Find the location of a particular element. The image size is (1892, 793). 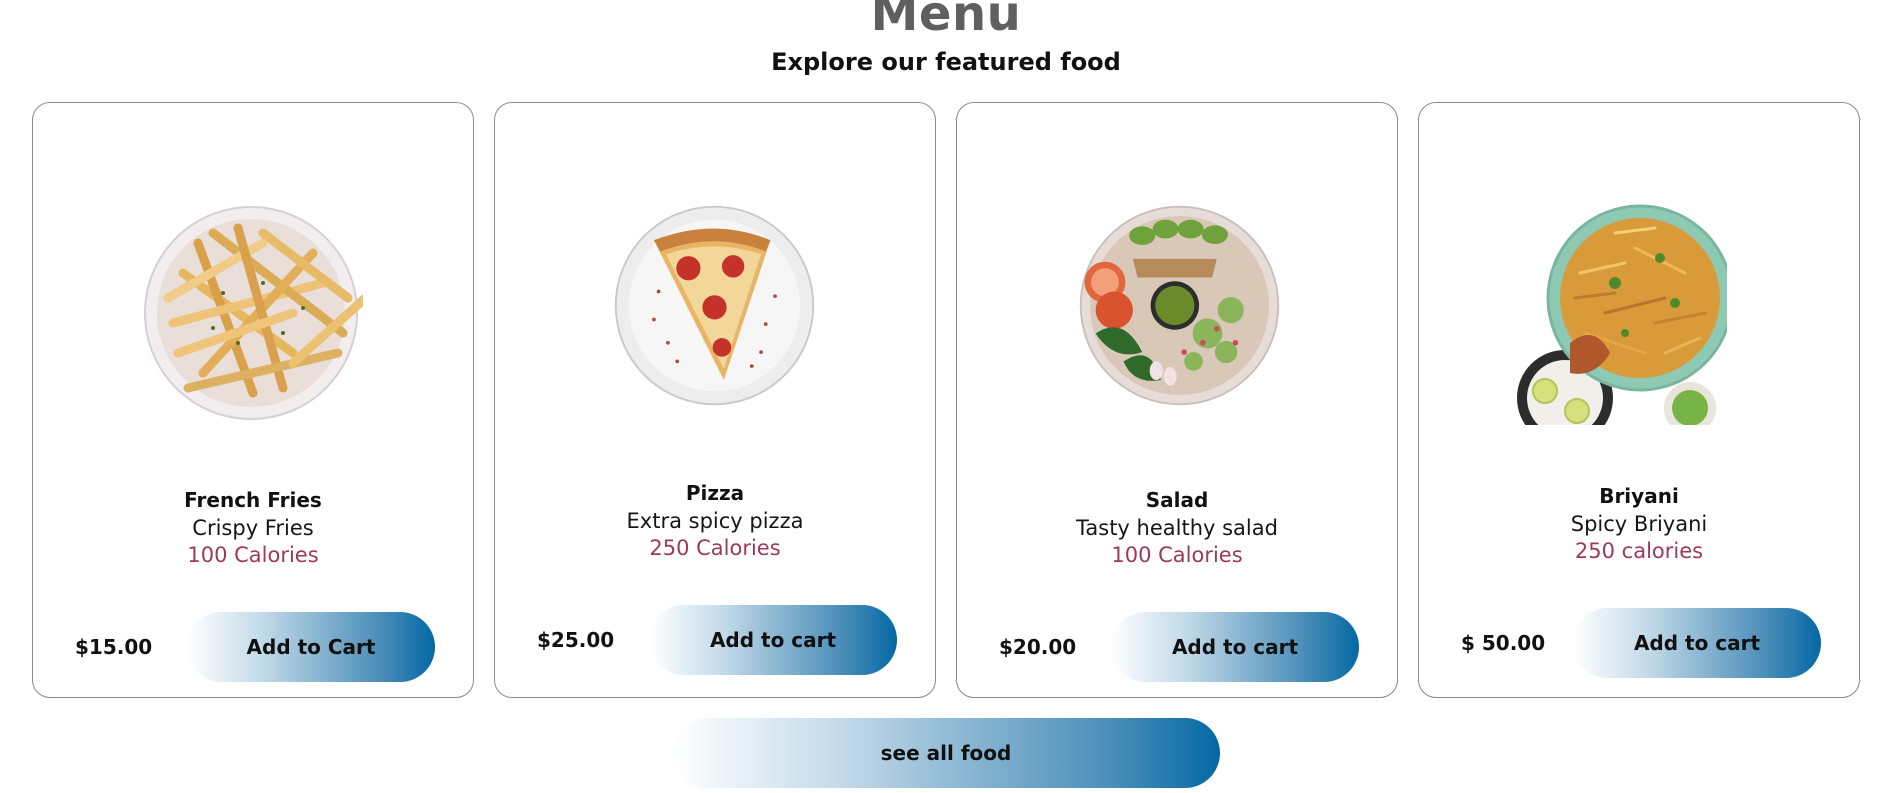

salad-image is located at coordinates (1179, 305).